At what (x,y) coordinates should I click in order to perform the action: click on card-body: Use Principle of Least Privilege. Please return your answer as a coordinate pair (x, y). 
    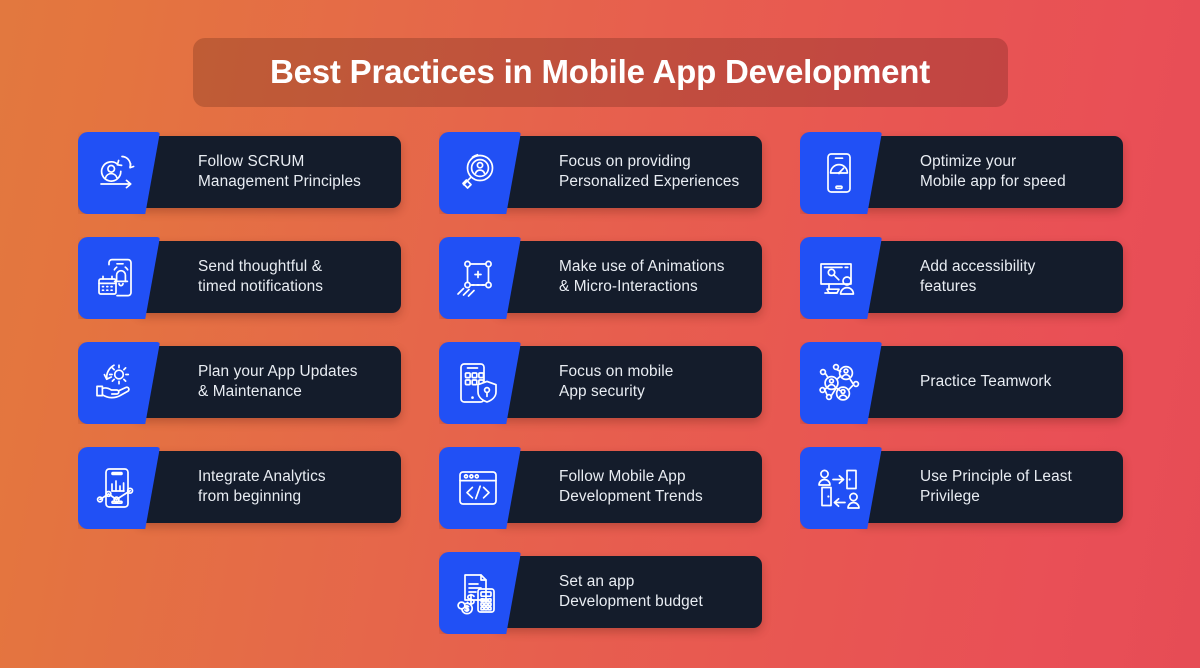
    Looking at the image, I should click on (990, 487).